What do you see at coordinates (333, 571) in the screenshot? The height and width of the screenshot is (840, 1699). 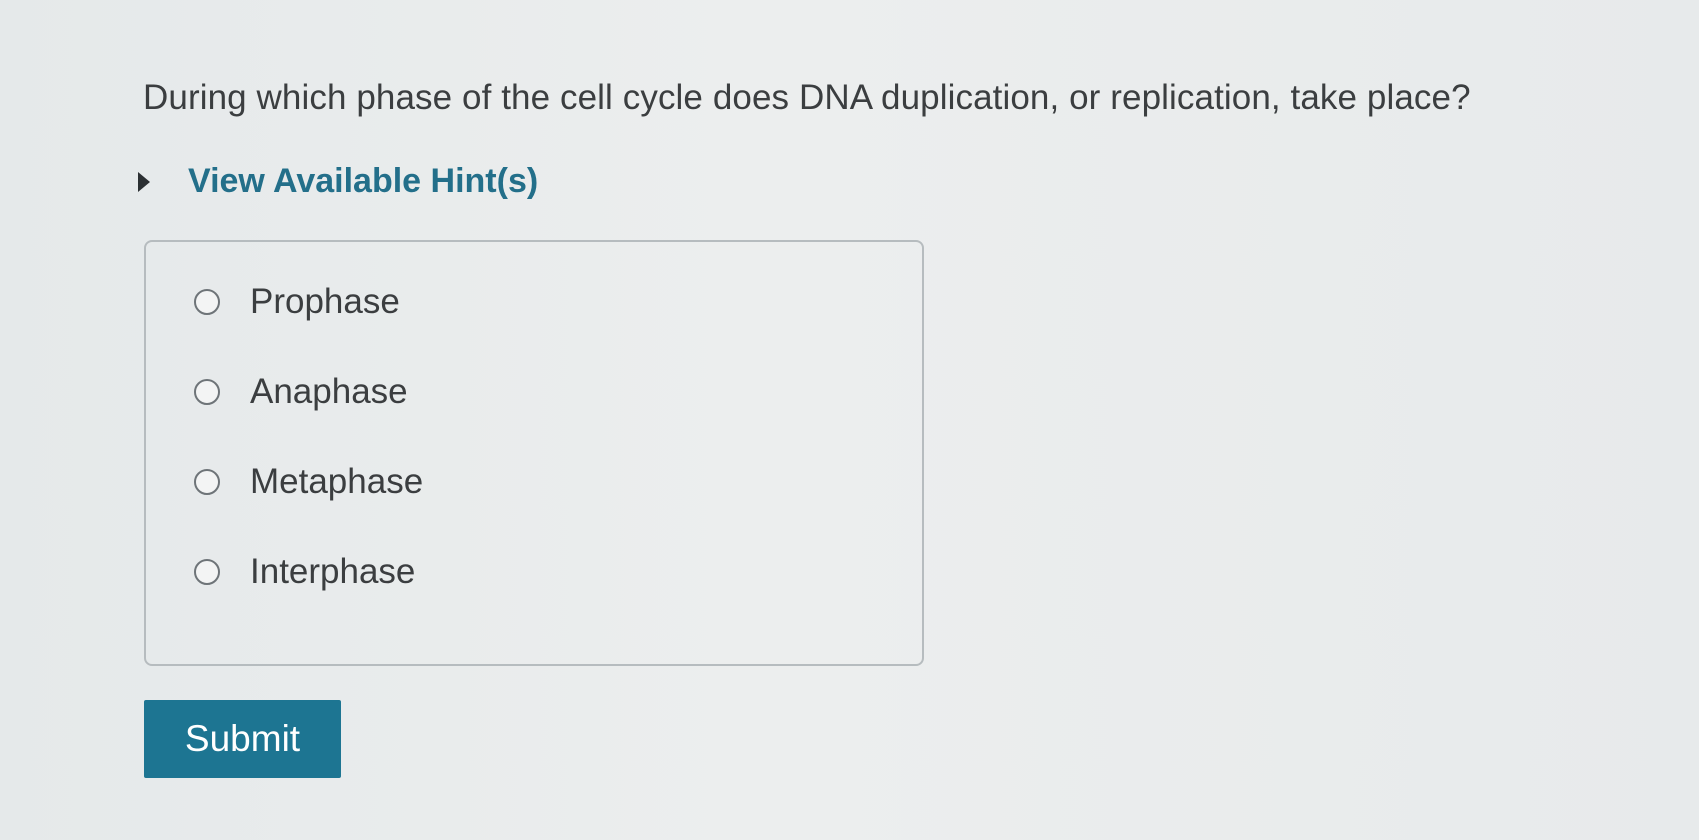 I see `option-label: Interphase` at bounding box center [333, 571].